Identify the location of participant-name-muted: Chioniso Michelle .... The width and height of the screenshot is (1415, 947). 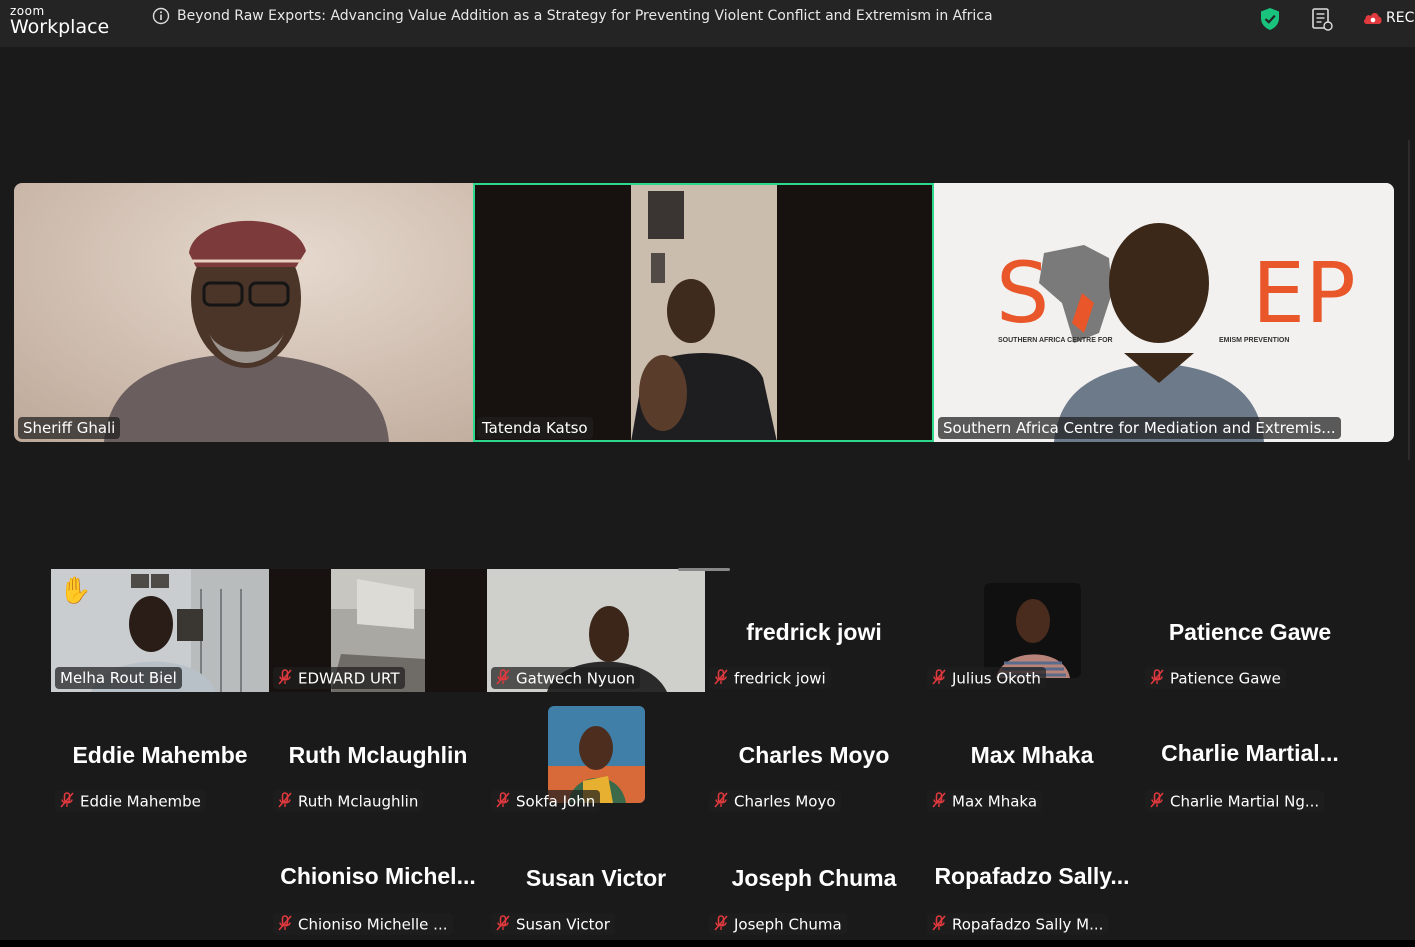
(363, 923).